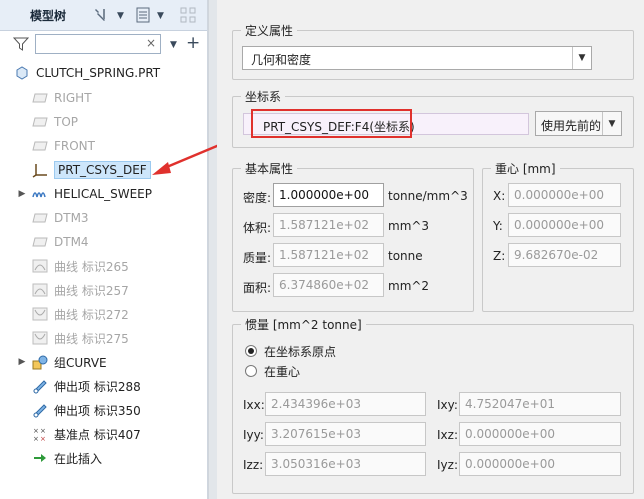 The image size is (644, 499). Describe the element at coordinates (97, 434) in the screenshot. I see `tree-item-label: 基准点 标识407` at that location.